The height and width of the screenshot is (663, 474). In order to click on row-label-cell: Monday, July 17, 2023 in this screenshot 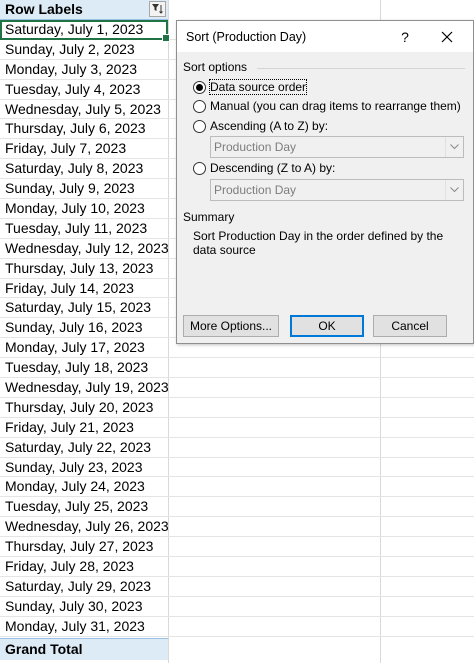, I will do `click(75, 347)`.